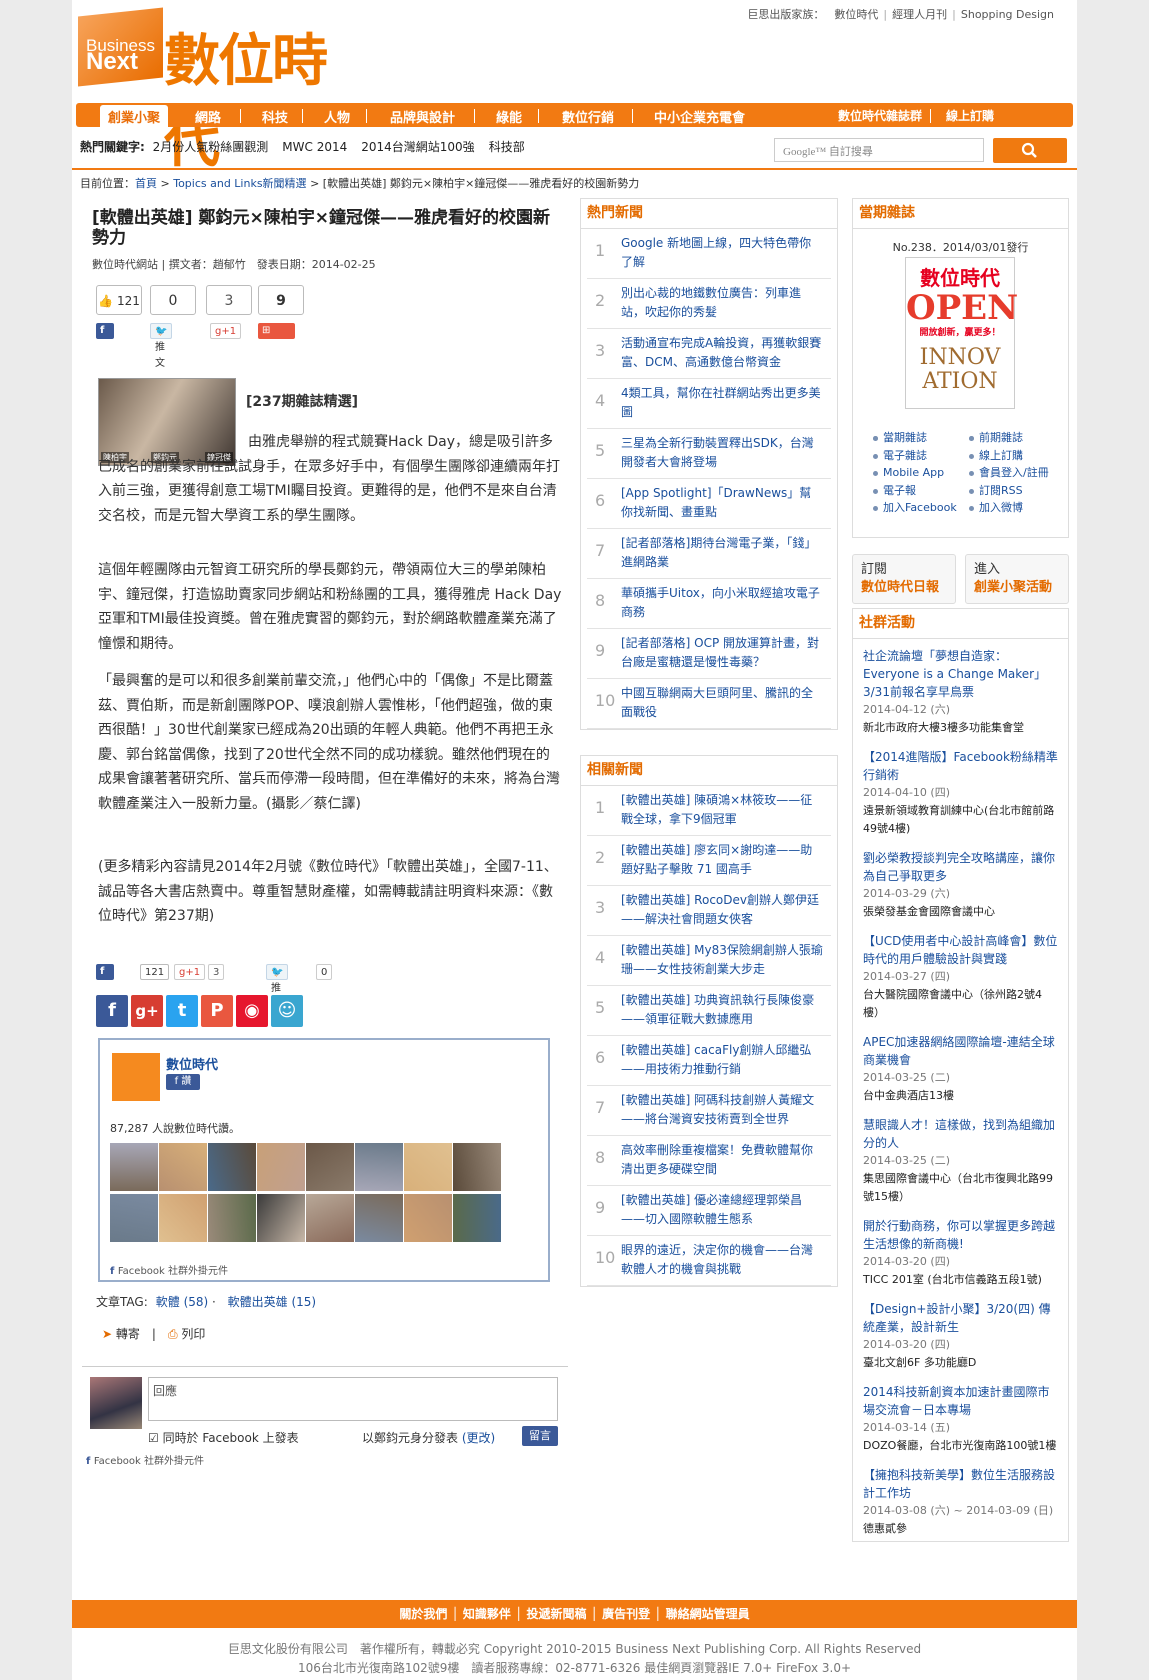  I want to click on hot-news-item: 6 [App Spotlight]「DrawNews」幫你找新聞、畫重點, so click(709, 504).